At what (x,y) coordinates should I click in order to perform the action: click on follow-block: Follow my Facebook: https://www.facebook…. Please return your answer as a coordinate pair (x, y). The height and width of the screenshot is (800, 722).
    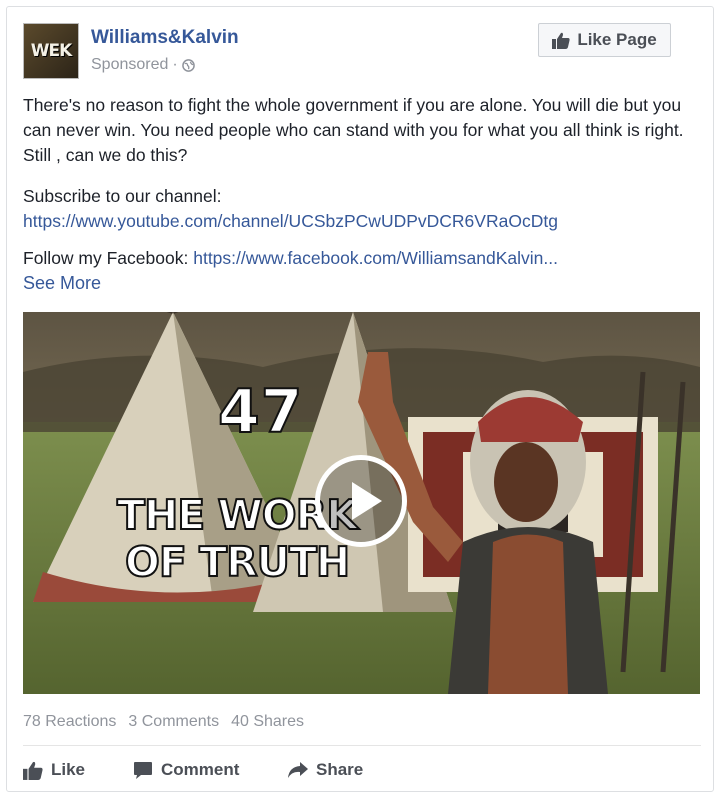
    Looking at the image, I should click on (363, 258).